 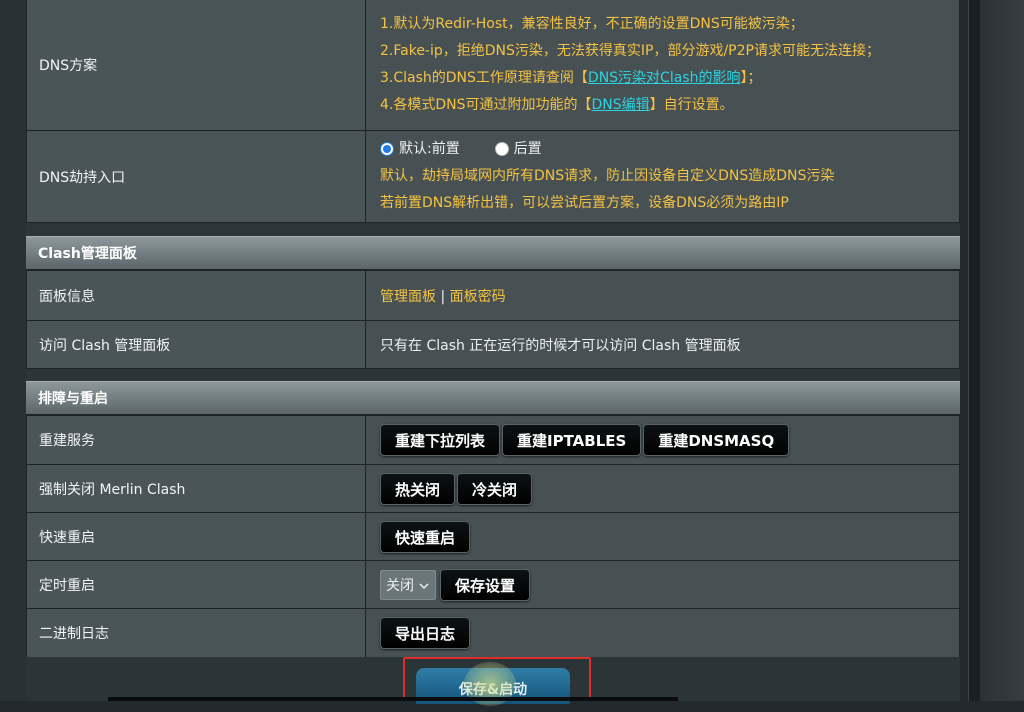 What do you see at coordinates (387, 149) in the screenshot?
I see `radio-default-front` at bounding box center [387, 149].